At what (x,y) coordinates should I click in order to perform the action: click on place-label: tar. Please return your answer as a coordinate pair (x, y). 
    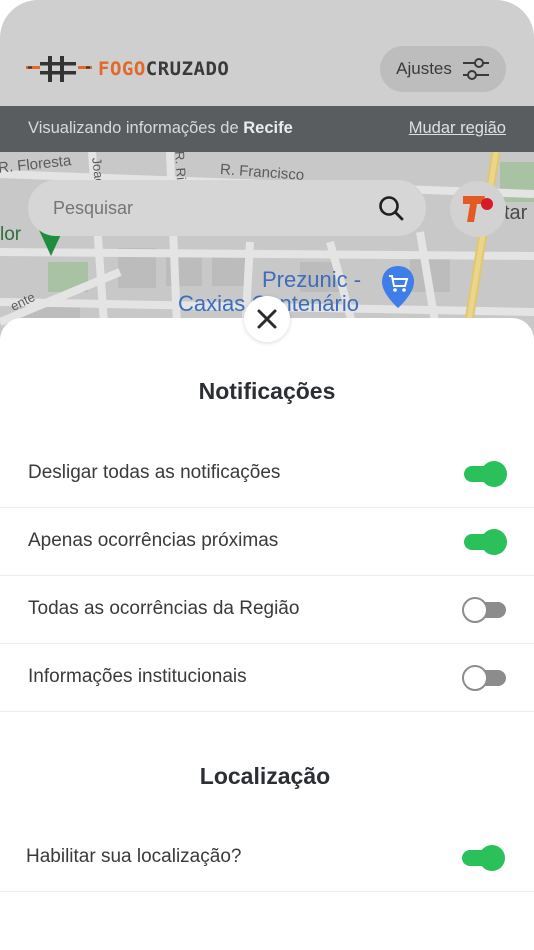
    Looking at the image, I should click on (516, 213).